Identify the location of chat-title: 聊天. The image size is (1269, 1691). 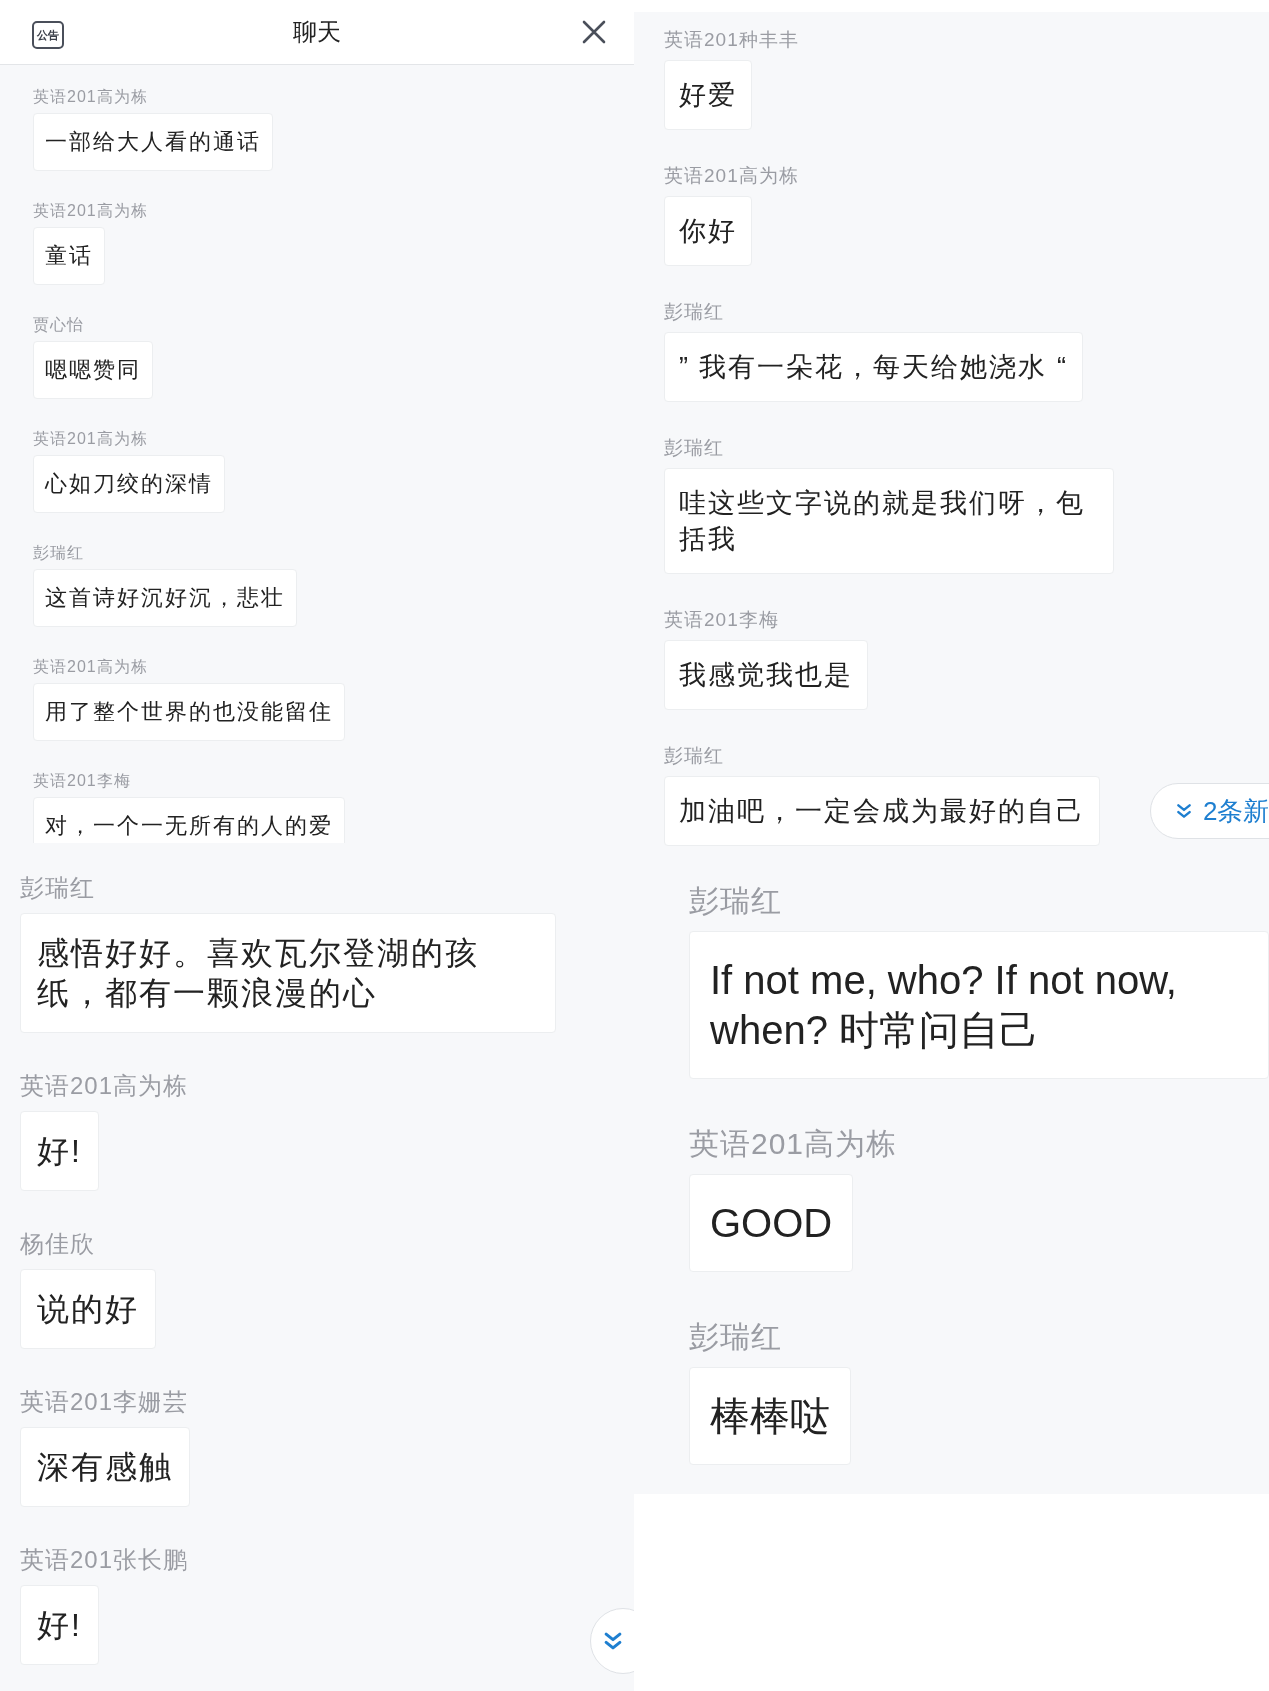
(317, 32).